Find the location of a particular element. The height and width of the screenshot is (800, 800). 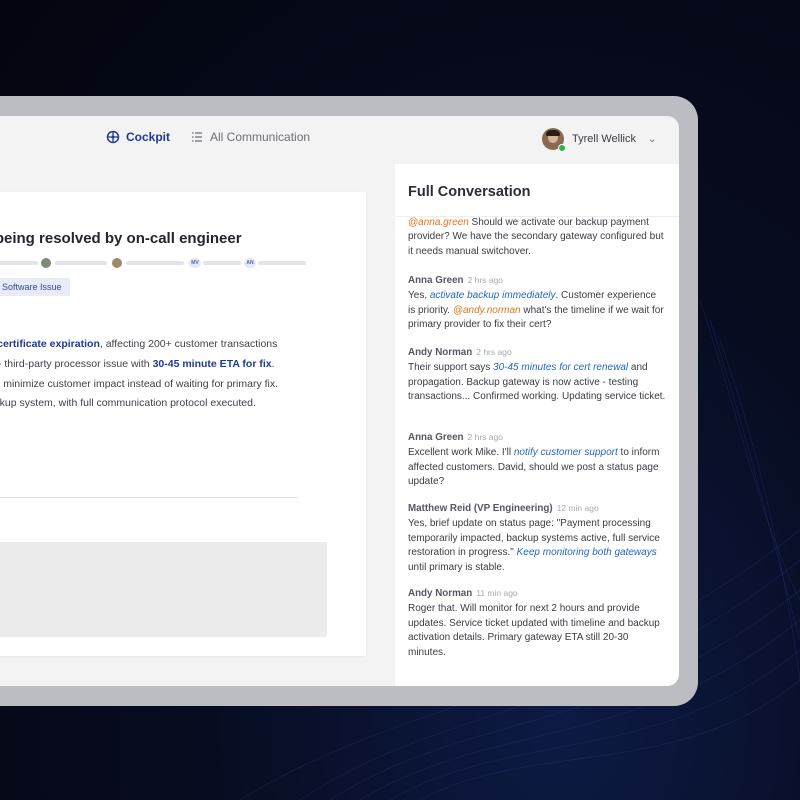

chevron-down-icon: ⌄ is located at coordinates (652, 139).